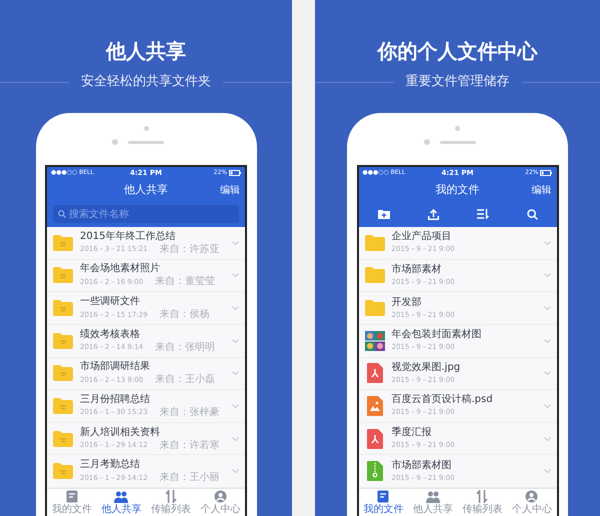  What do you see at coordinates (190, 445) in the screenshot?
I see `sender-text: 来自：许若寒` at bounding box center [190, 445].